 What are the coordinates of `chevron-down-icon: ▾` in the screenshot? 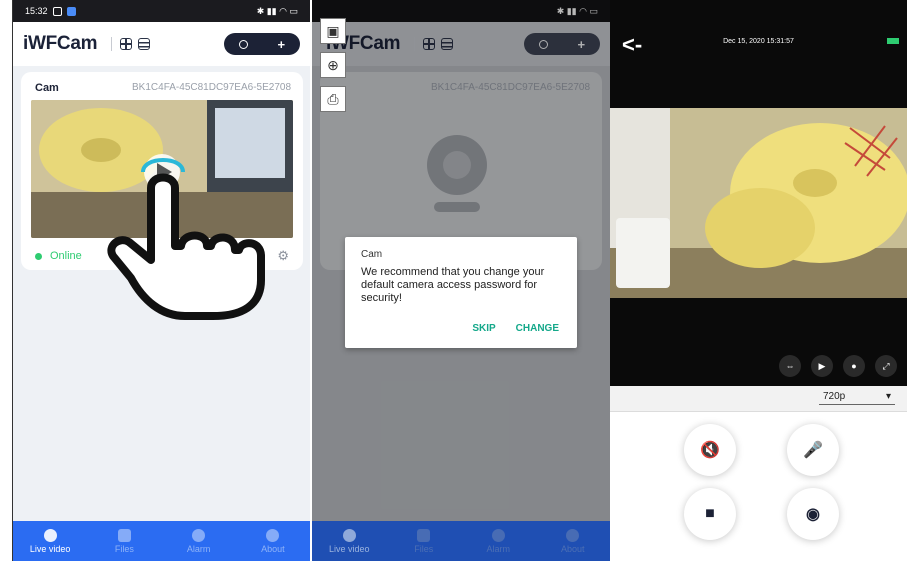 It's located at (888, 396).